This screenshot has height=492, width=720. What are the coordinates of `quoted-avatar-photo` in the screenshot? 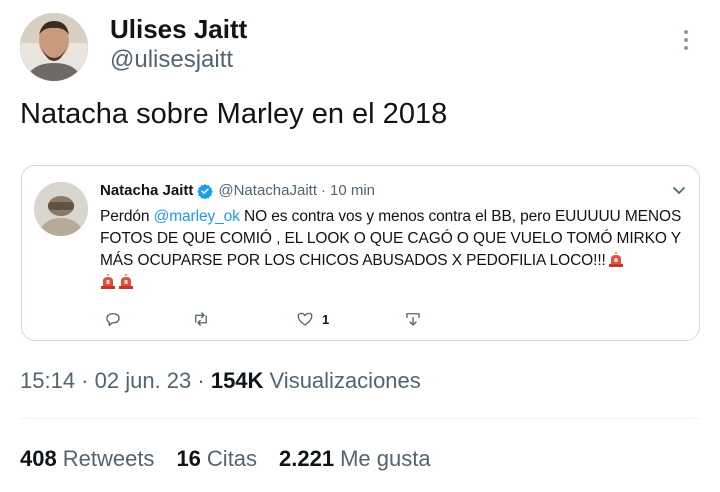 It's located at (61, 209).